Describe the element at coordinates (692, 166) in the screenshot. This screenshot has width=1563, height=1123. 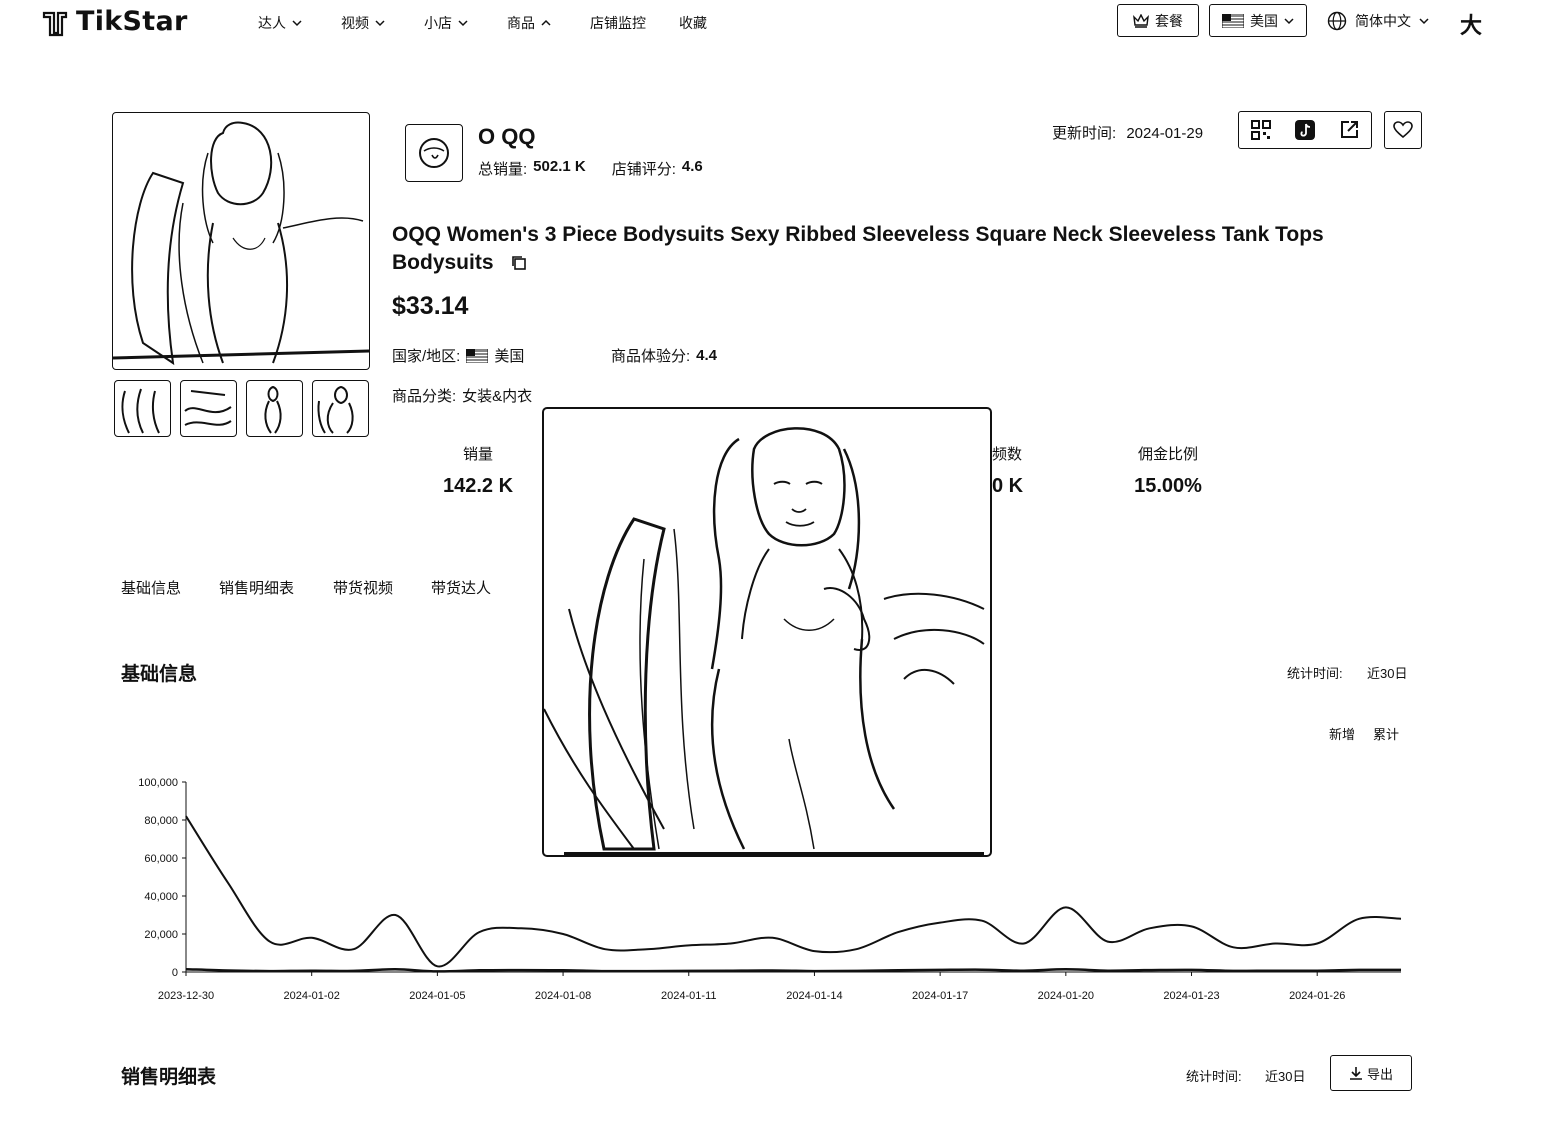
I see `shop-rating-value: 4.6` at that location.